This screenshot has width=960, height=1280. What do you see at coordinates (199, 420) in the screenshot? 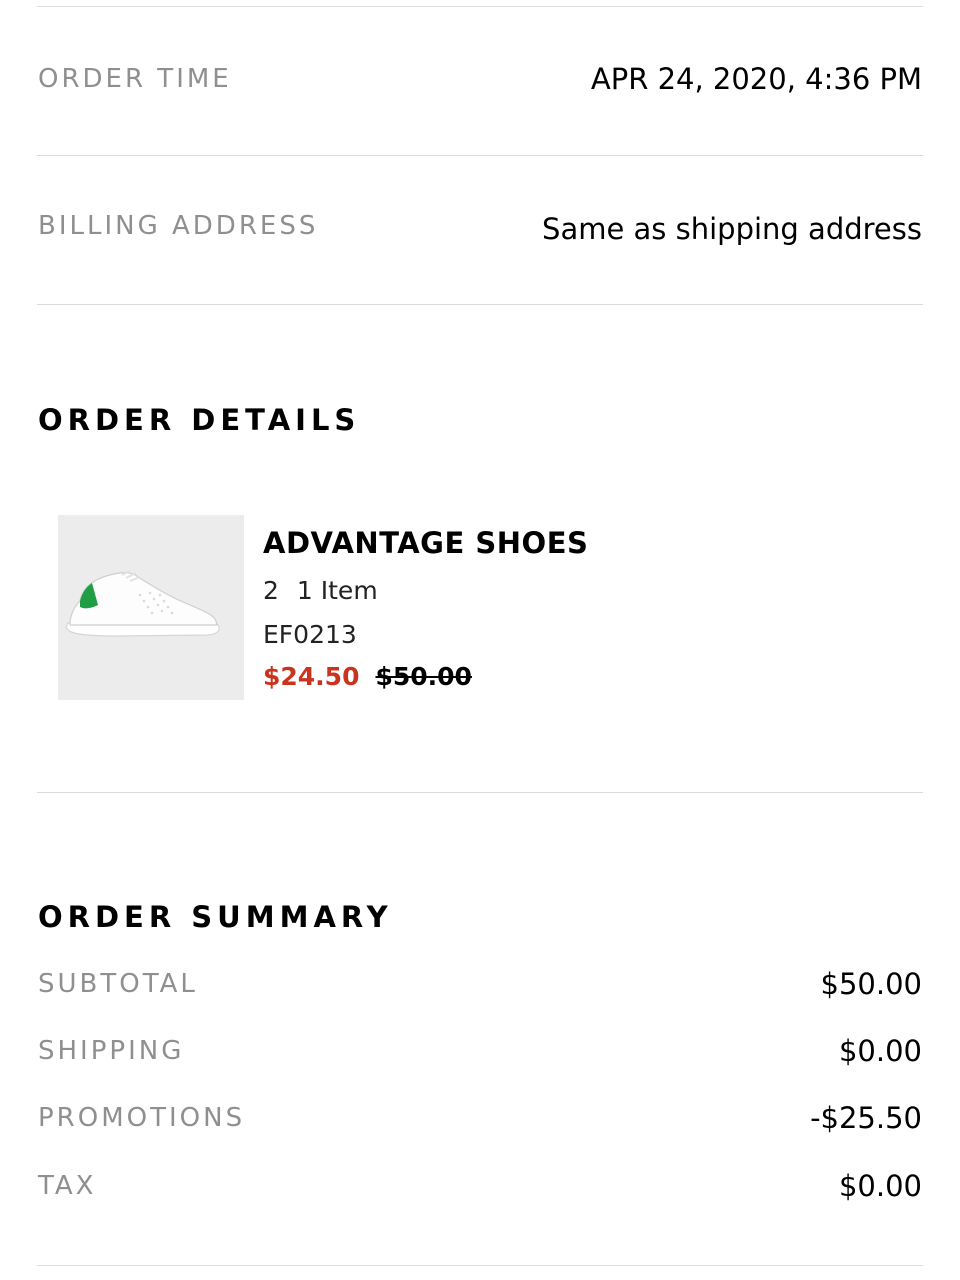
I see `order-details-heading: ORDER DETAILS` at bounding box center [199, 420].